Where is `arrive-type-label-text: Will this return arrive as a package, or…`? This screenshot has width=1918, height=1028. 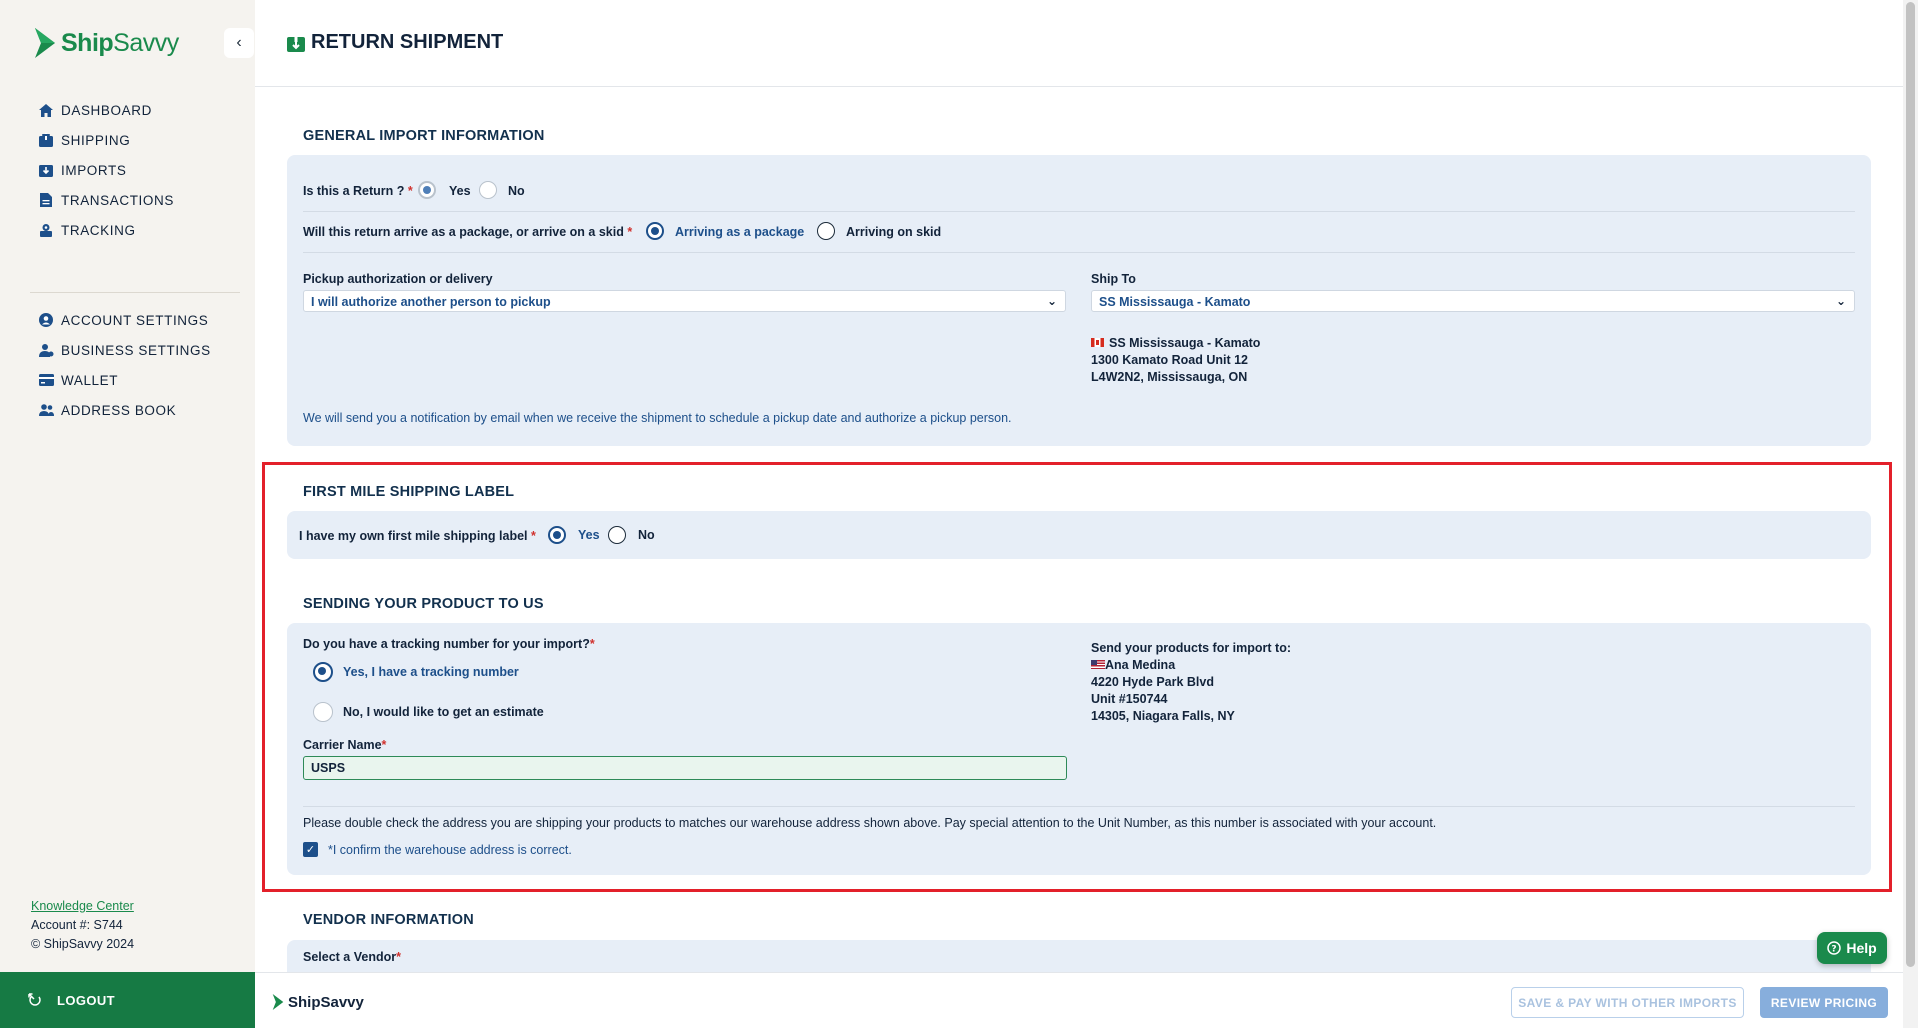 arrive-type-label-text: Will this return arrive as a package, or… is located at coordinates (463, 232).